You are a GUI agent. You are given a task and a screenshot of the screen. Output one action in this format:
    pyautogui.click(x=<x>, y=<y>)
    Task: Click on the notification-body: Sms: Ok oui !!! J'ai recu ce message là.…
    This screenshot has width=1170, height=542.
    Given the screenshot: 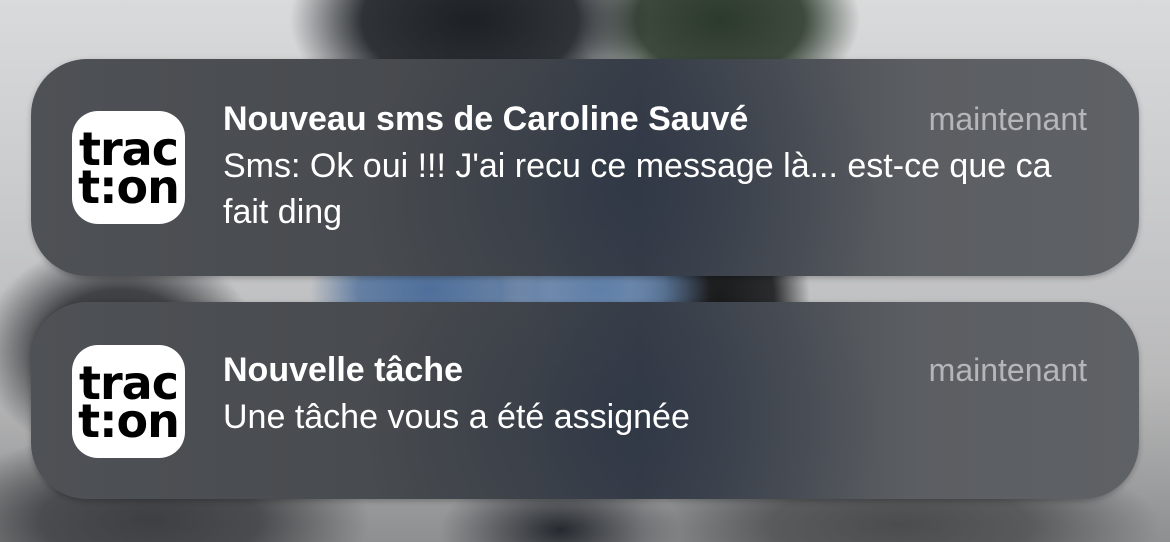 What is the action you would take?
    pyautogui.click(x=637, y=189)
    